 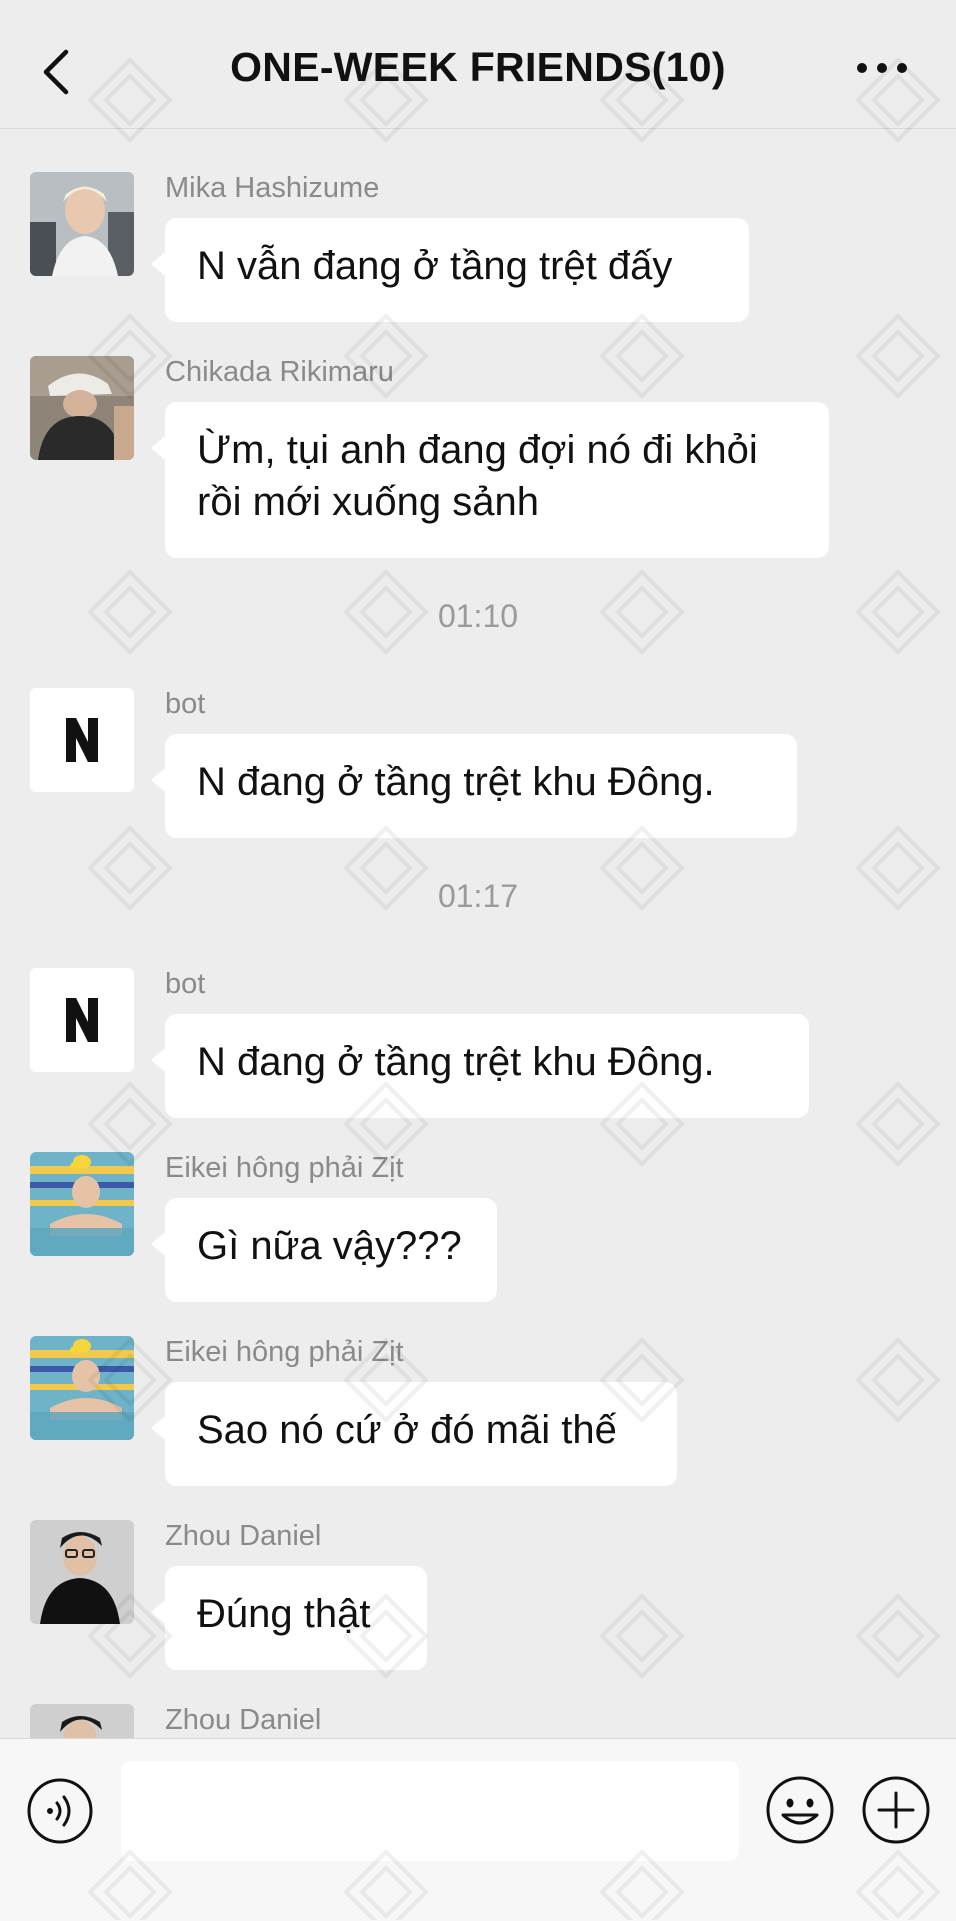 I want to click on ellipsis-icon, so click(x=882, y=68).